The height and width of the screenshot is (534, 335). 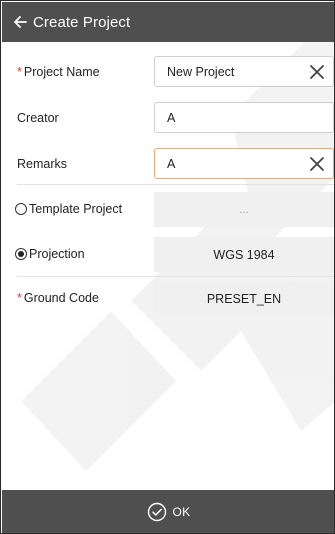 I want to click on ok-label: OK, so click(x=181, y=512).